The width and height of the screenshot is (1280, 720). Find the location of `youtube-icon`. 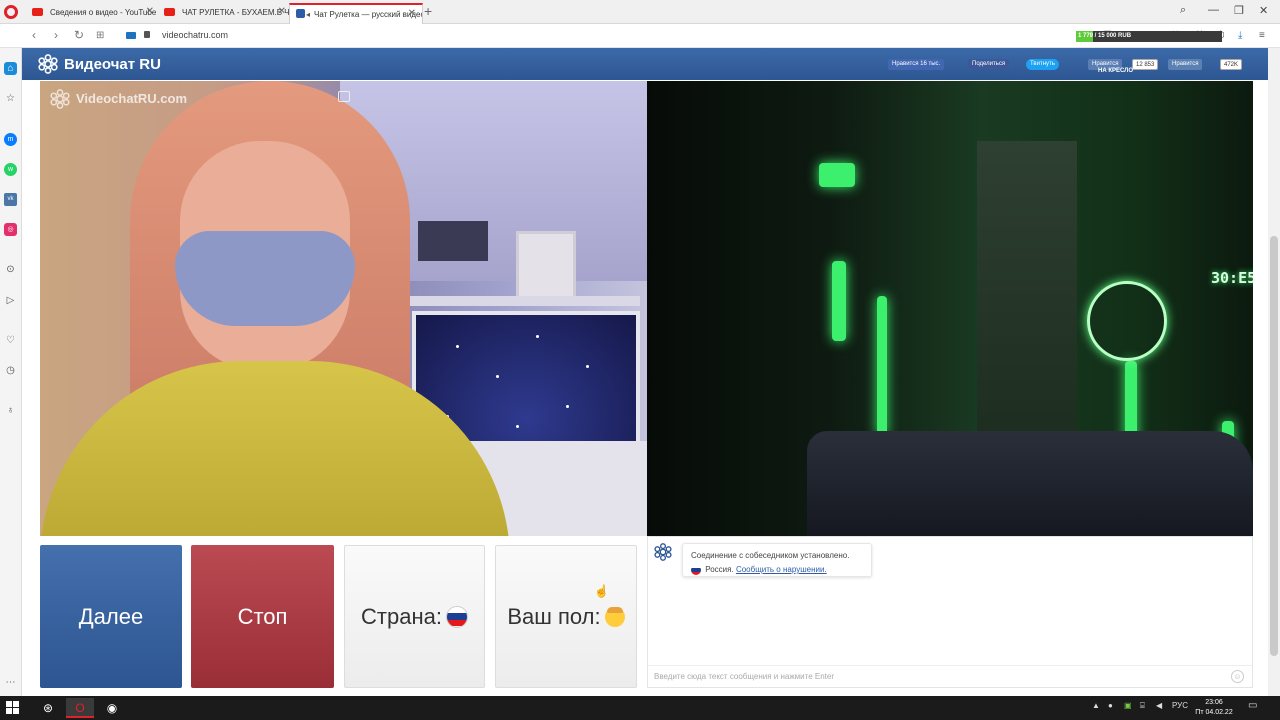

youtube-icon is located at coordinates (37, 12).